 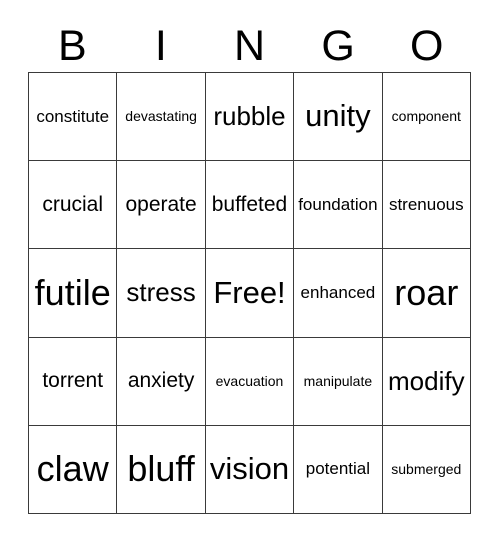 I want to click on bingo-cell-label: crucial, so click(x=73, y=204).